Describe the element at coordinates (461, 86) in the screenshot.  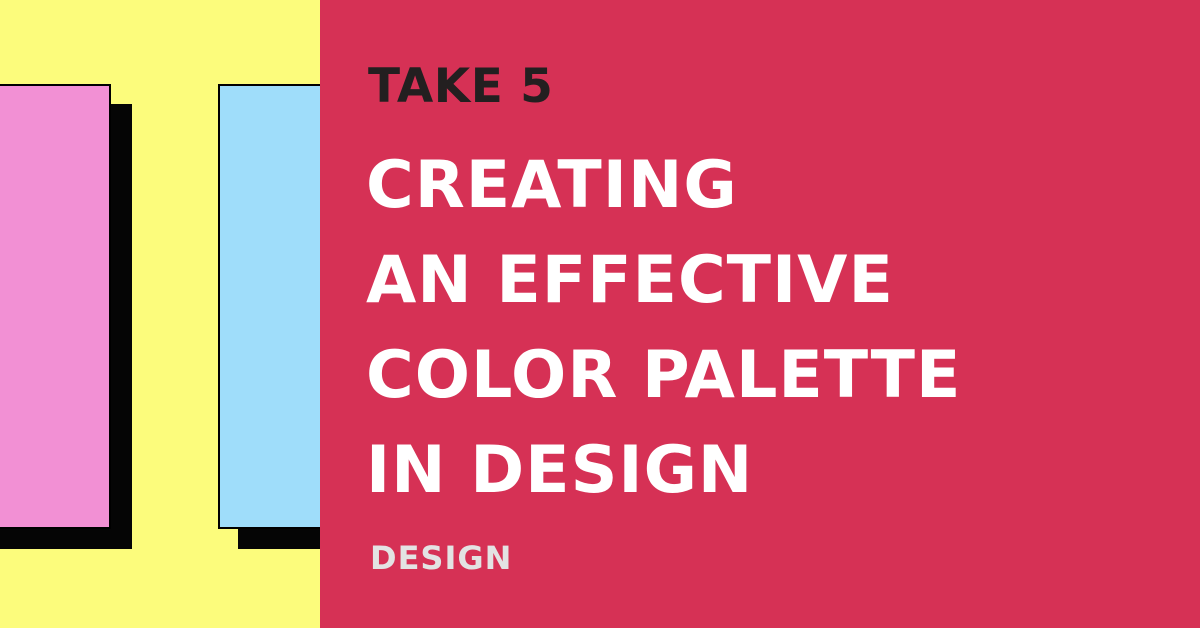
I see `series-label: TAKE 5` at that location.